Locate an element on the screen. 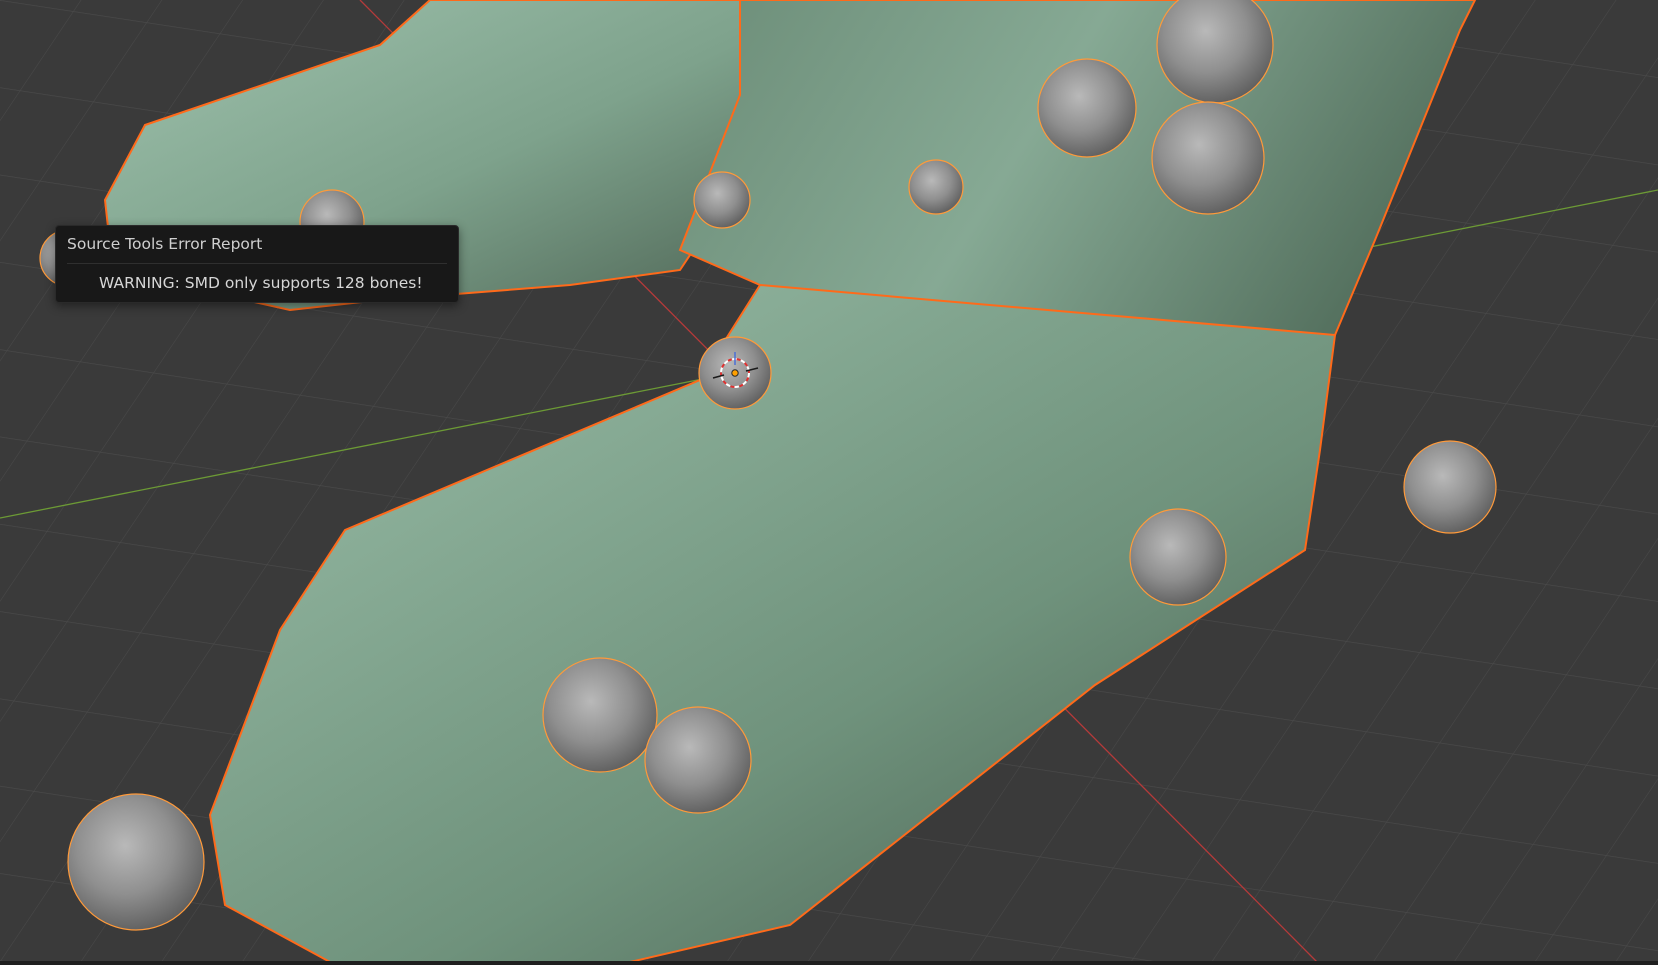 The width and height of the screenshot is (1658, 965). error-report-divider is located at coordinates (257, 263).